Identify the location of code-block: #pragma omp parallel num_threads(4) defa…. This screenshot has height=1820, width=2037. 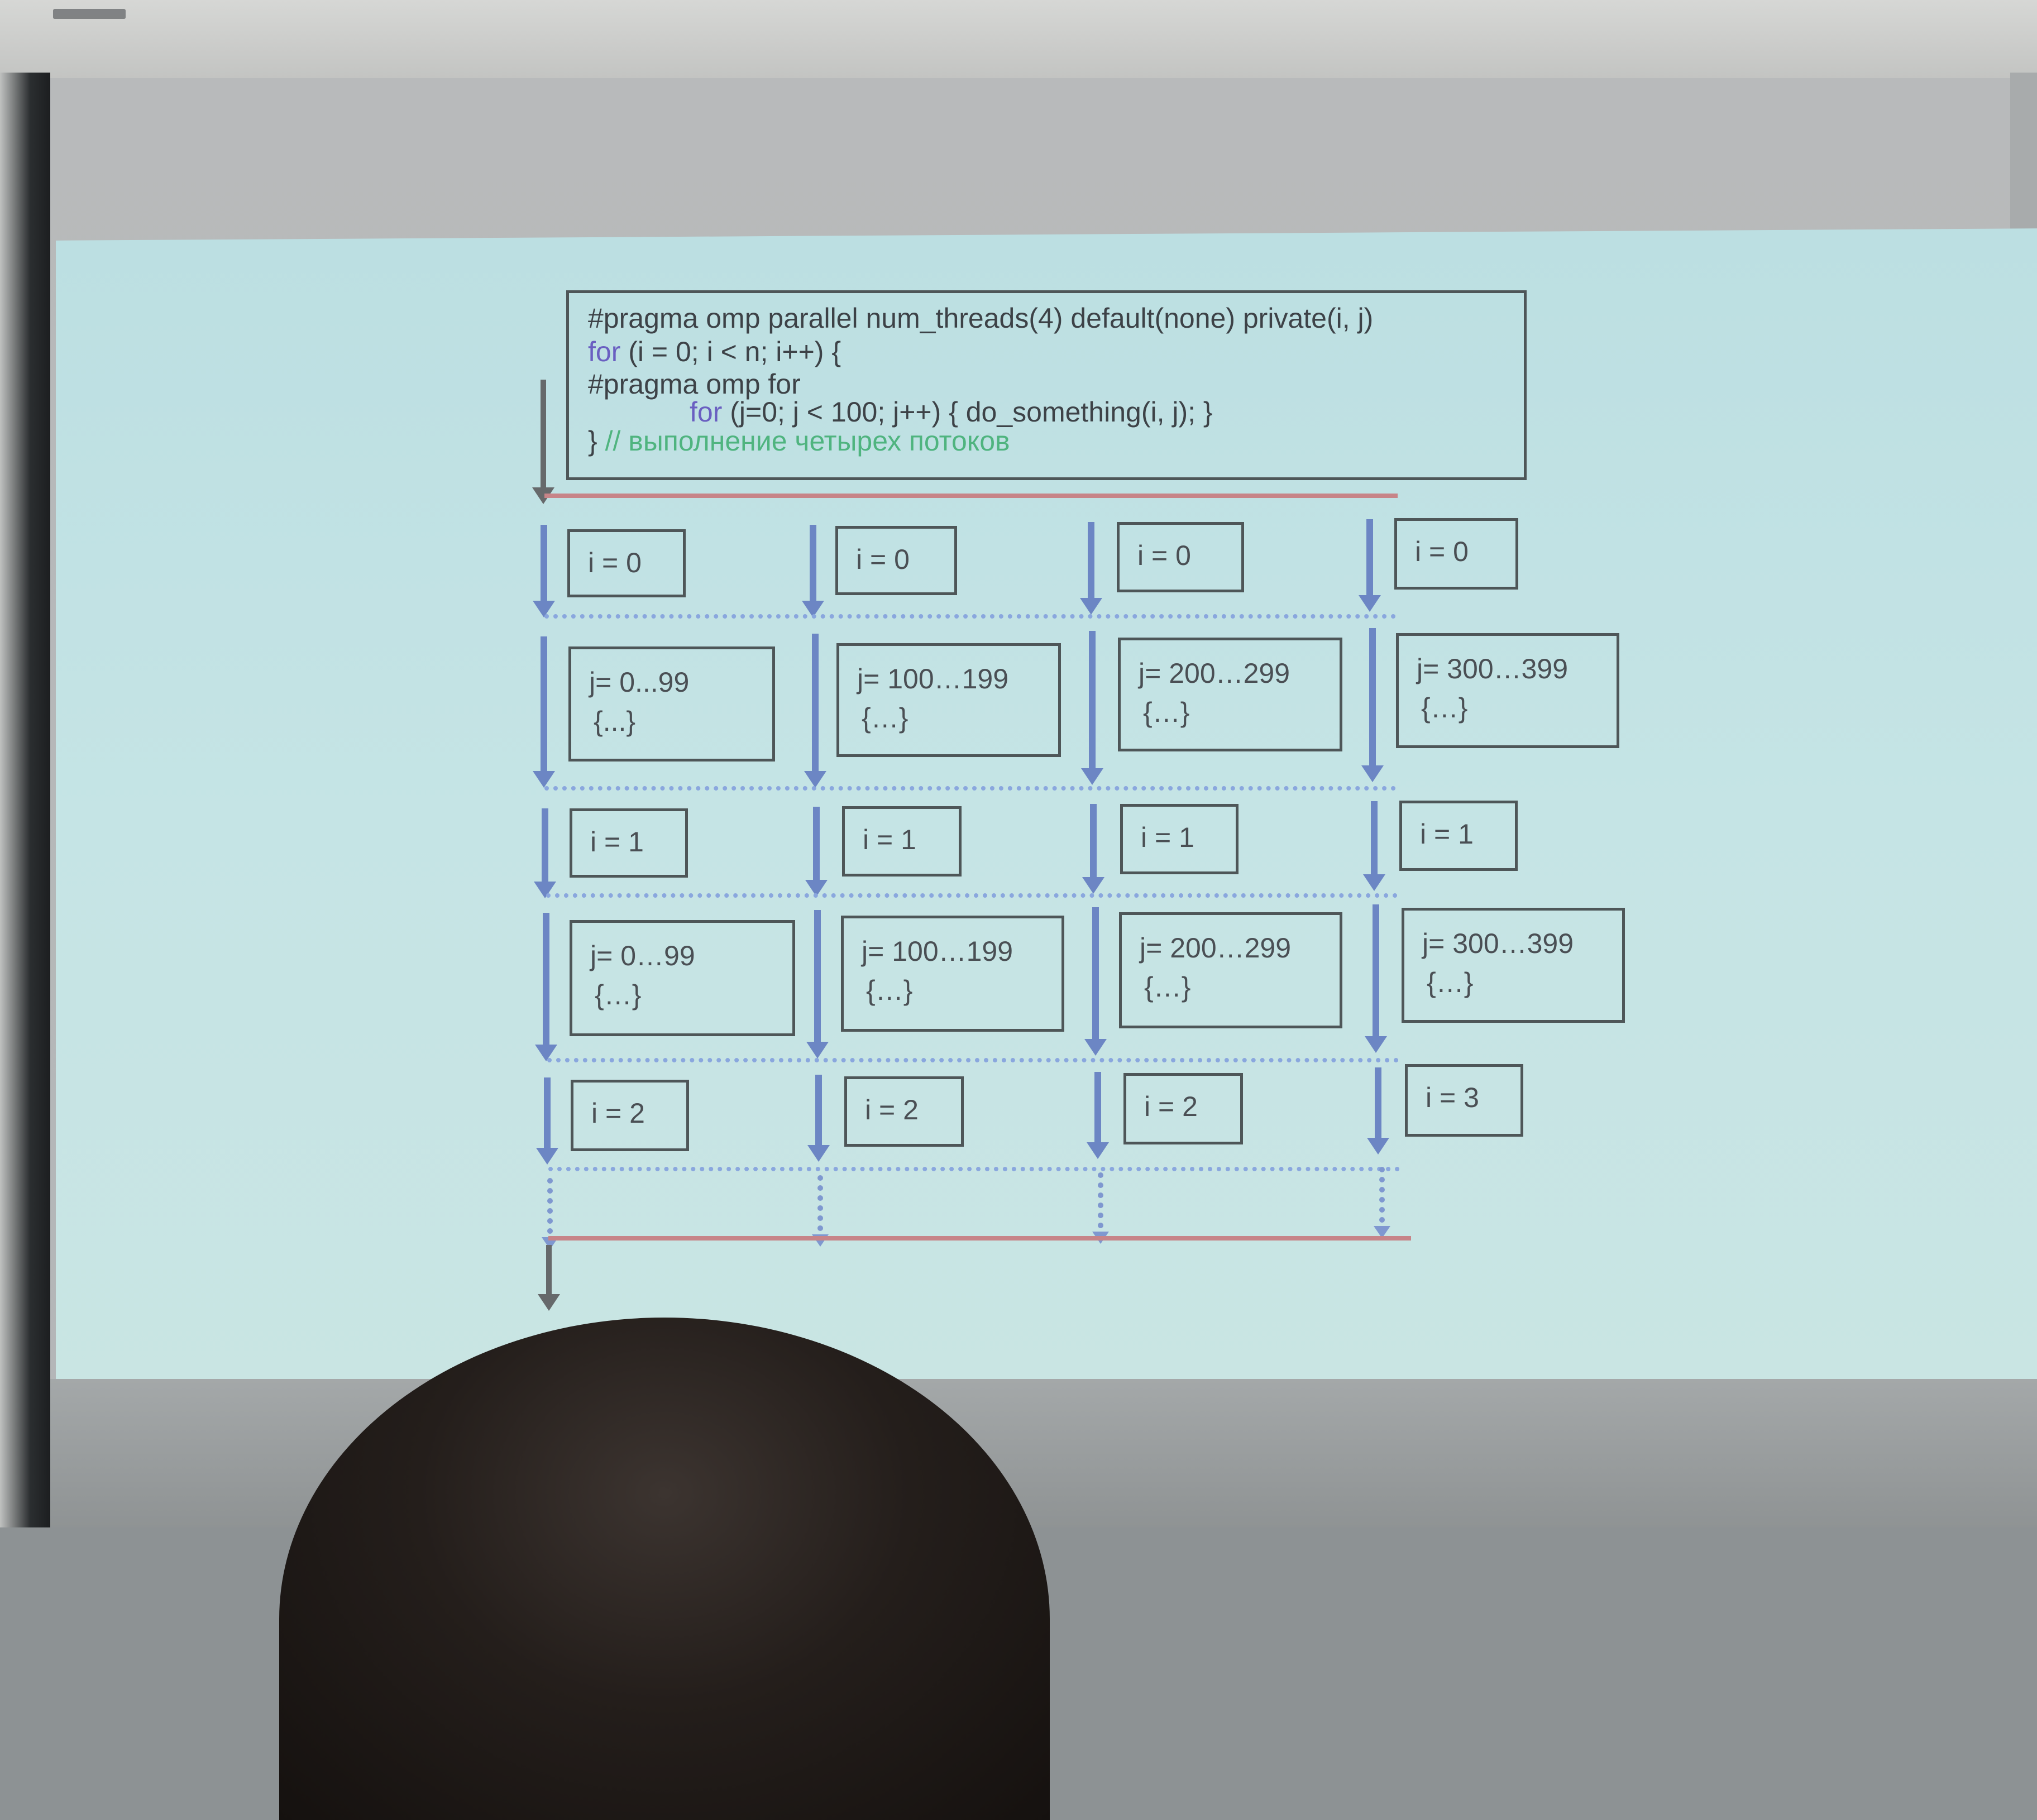
(1046, 385).